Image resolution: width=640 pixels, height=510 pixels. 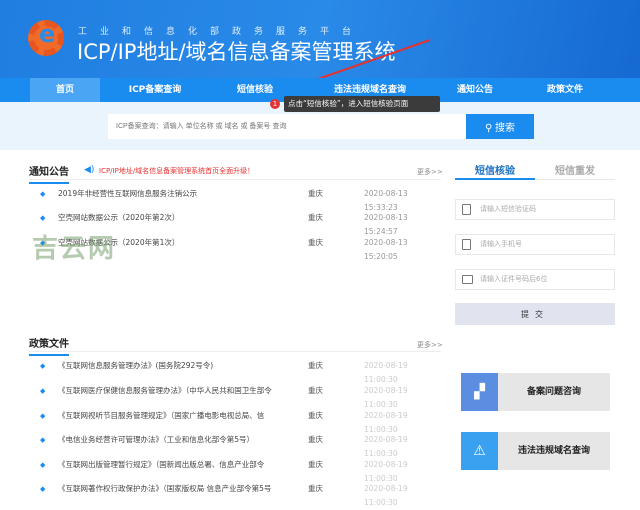 What do you see at coordinates (479, 392) in the screenshot?
I see `consult-icon: ▞` at bounding box center [479, 392].